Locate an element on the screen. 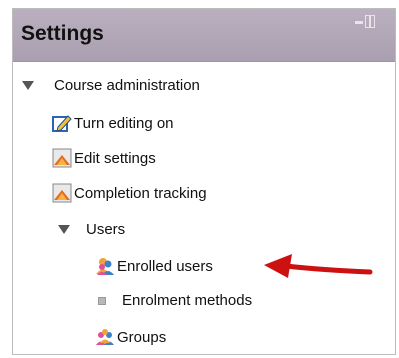 This screenshot has width=399, height=358. dock-panel-icon is located at coordinates (366, 22).